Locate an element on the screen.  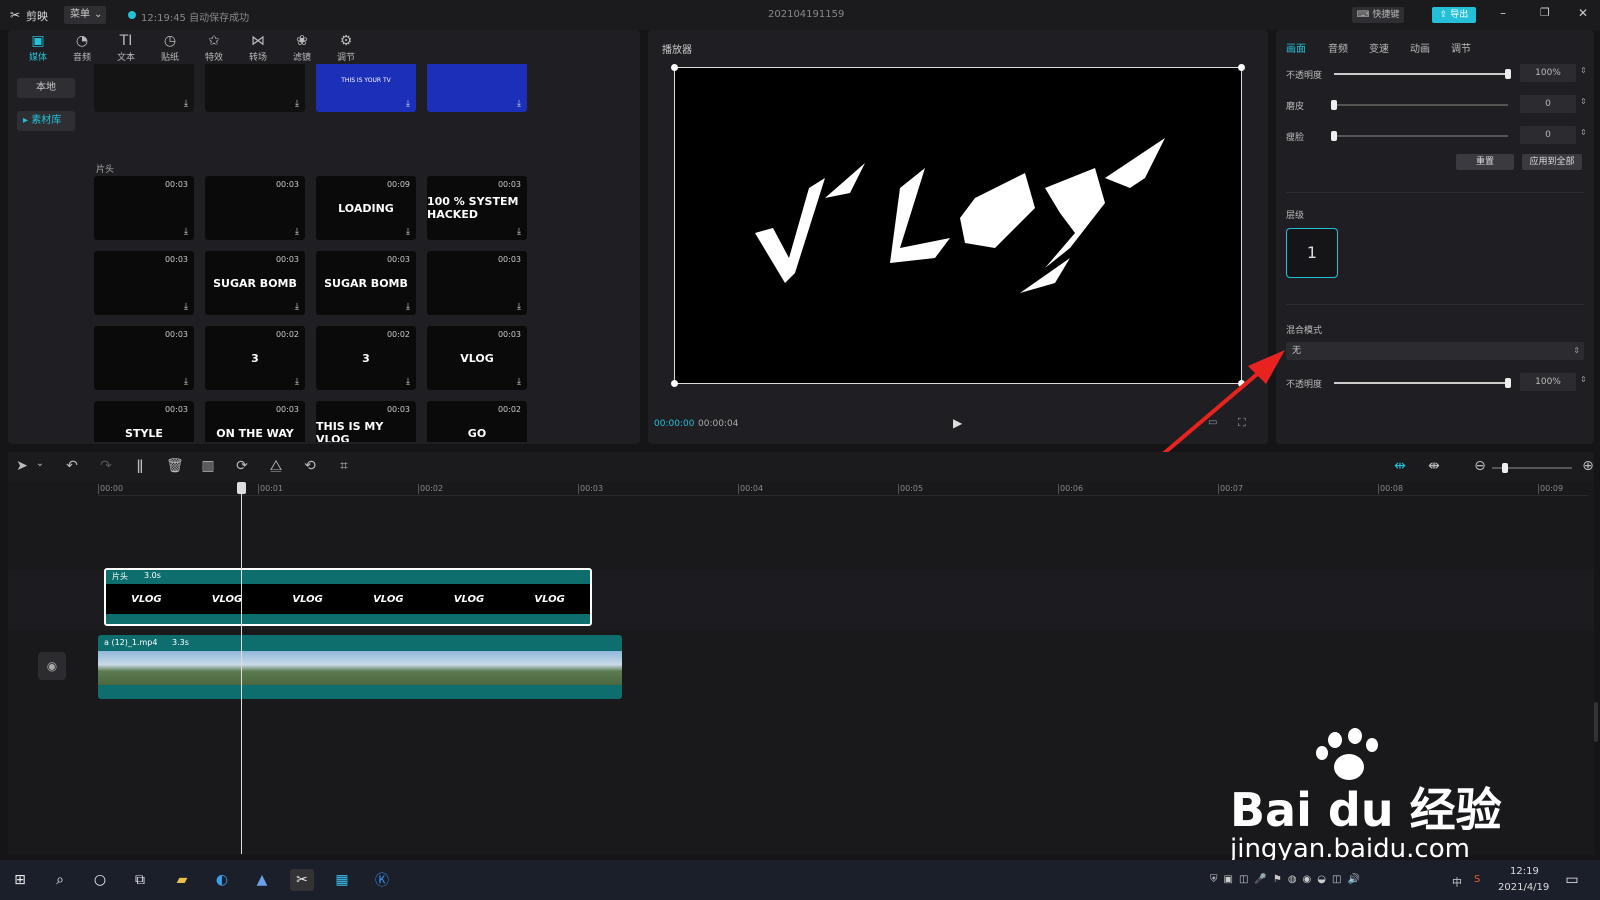
layer-box: 1 is located at coordinates (1312, 253).